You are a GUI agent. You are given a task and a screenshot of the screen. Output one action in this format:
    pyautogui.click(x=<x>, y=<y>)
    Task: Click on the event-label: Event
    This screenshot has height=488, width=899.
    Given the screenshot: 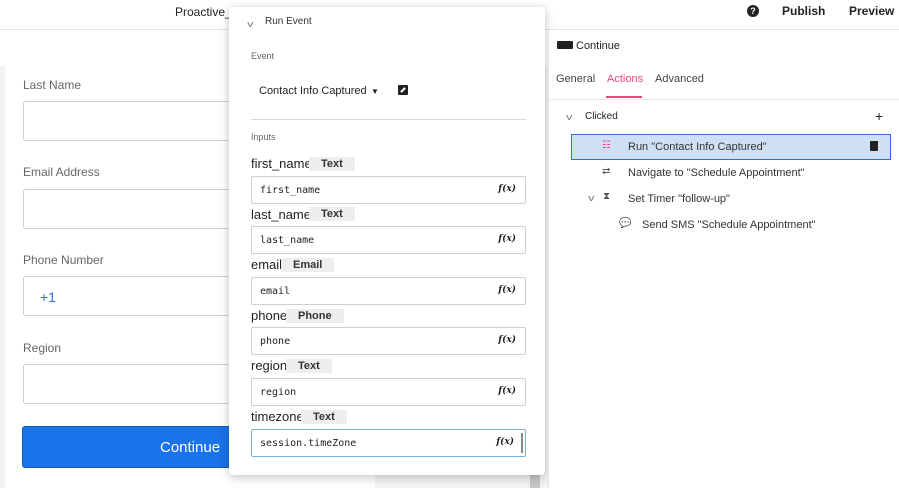 What is the action you would take?
    pyautogui.click(x=263, y=56)
    